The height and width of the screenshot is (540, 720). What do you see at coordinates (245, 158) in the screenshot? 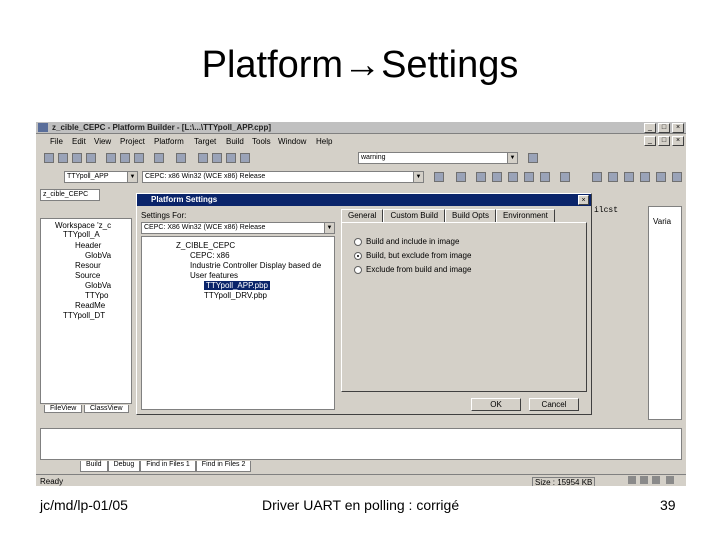
I see `find-in-files-icon` at bounding box center [245, 158].